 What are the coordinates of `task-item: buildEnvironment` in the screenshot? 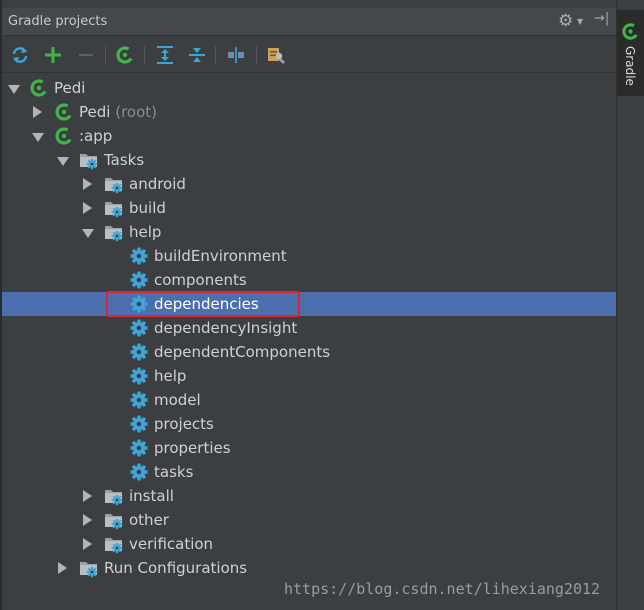 It's located at (309, 256).